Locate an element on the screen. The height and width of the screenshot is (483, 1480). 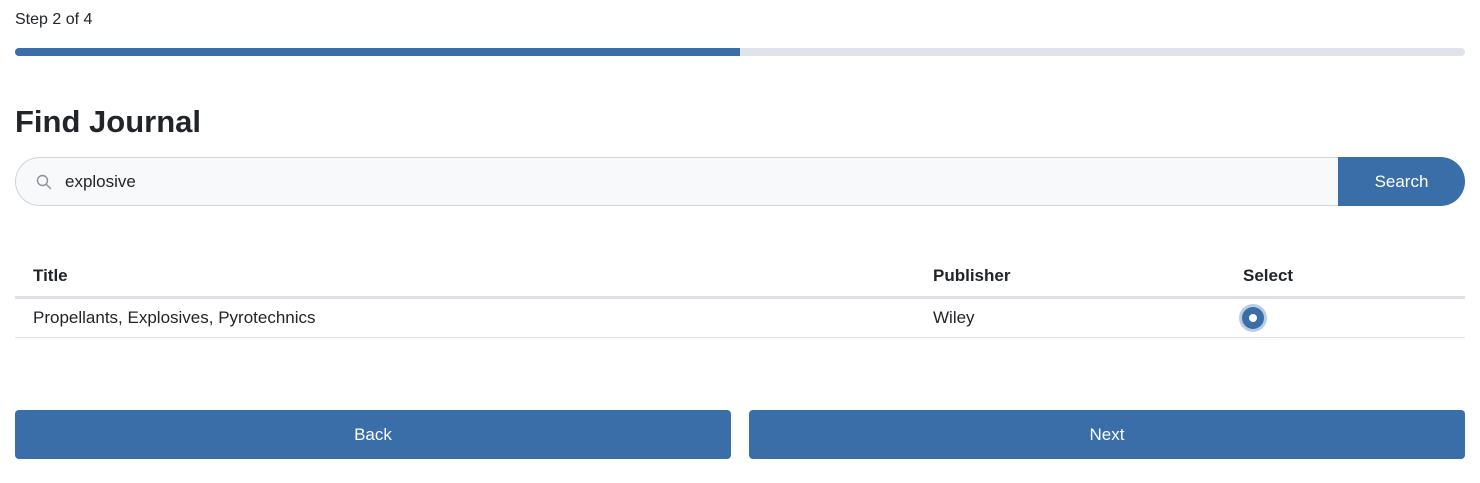
search-box is located at coordinates (676, 181).